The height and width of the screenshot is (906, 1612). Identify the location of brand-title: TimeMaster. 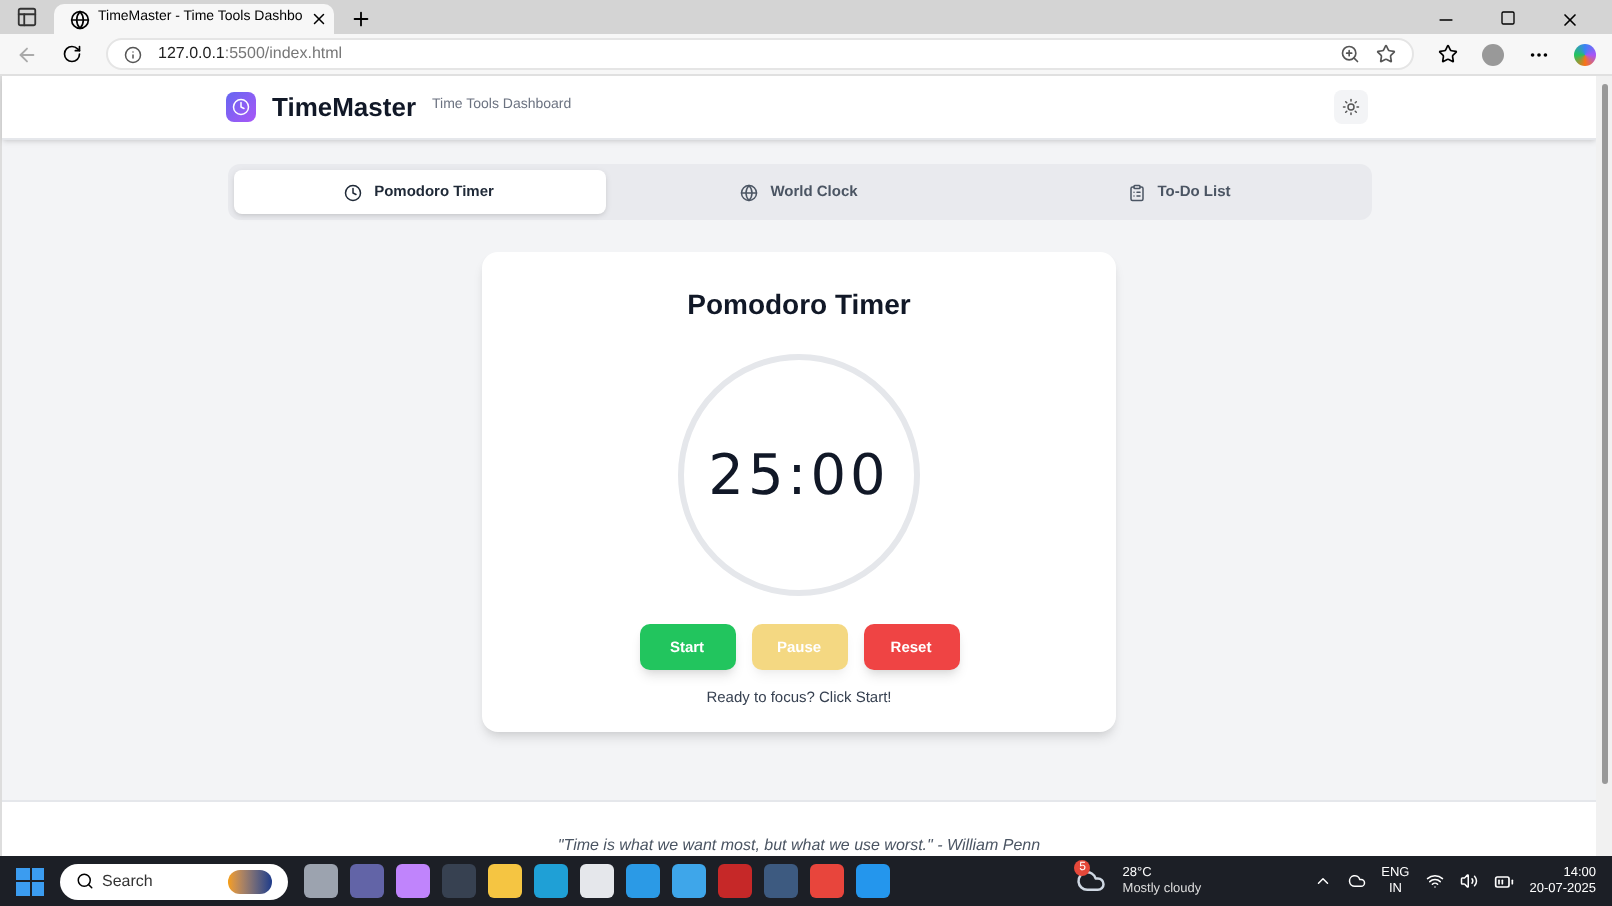
(344, 107).